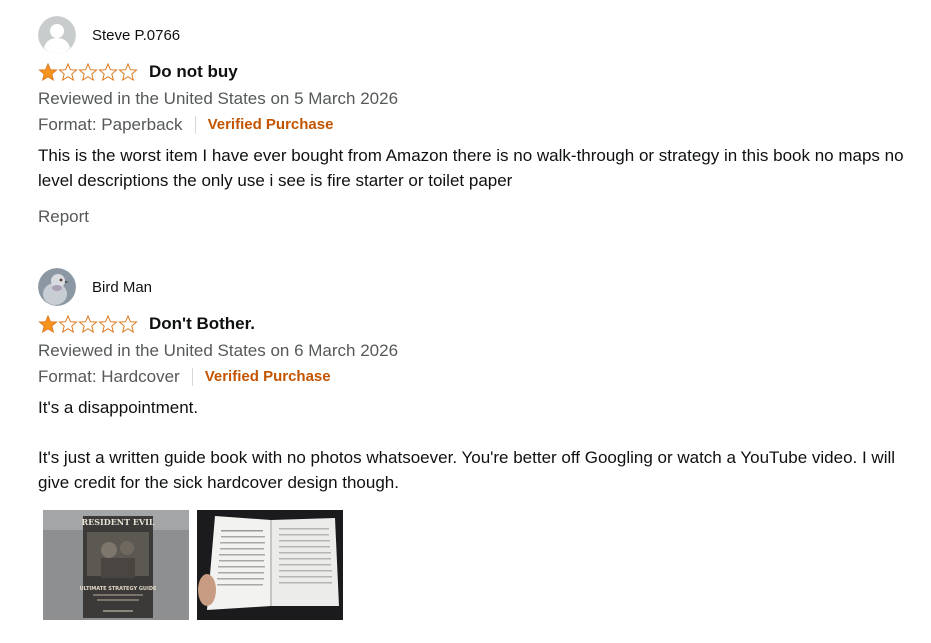  What do you see at coordinates (136, 35) in the screenshot?
I see `reviewer-name: Steve P.0766` at bounding box center [136, 35].